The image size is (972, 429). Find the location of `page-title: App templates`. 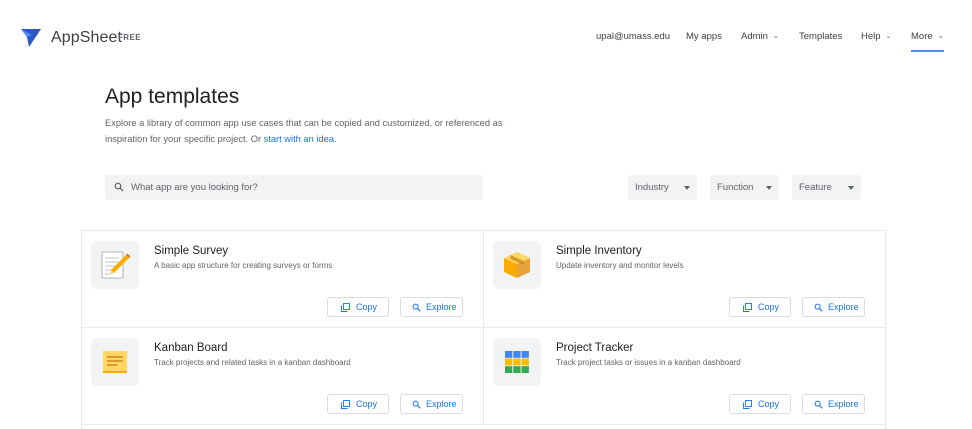

page-title: App templates is located at coordinates (172, 96).